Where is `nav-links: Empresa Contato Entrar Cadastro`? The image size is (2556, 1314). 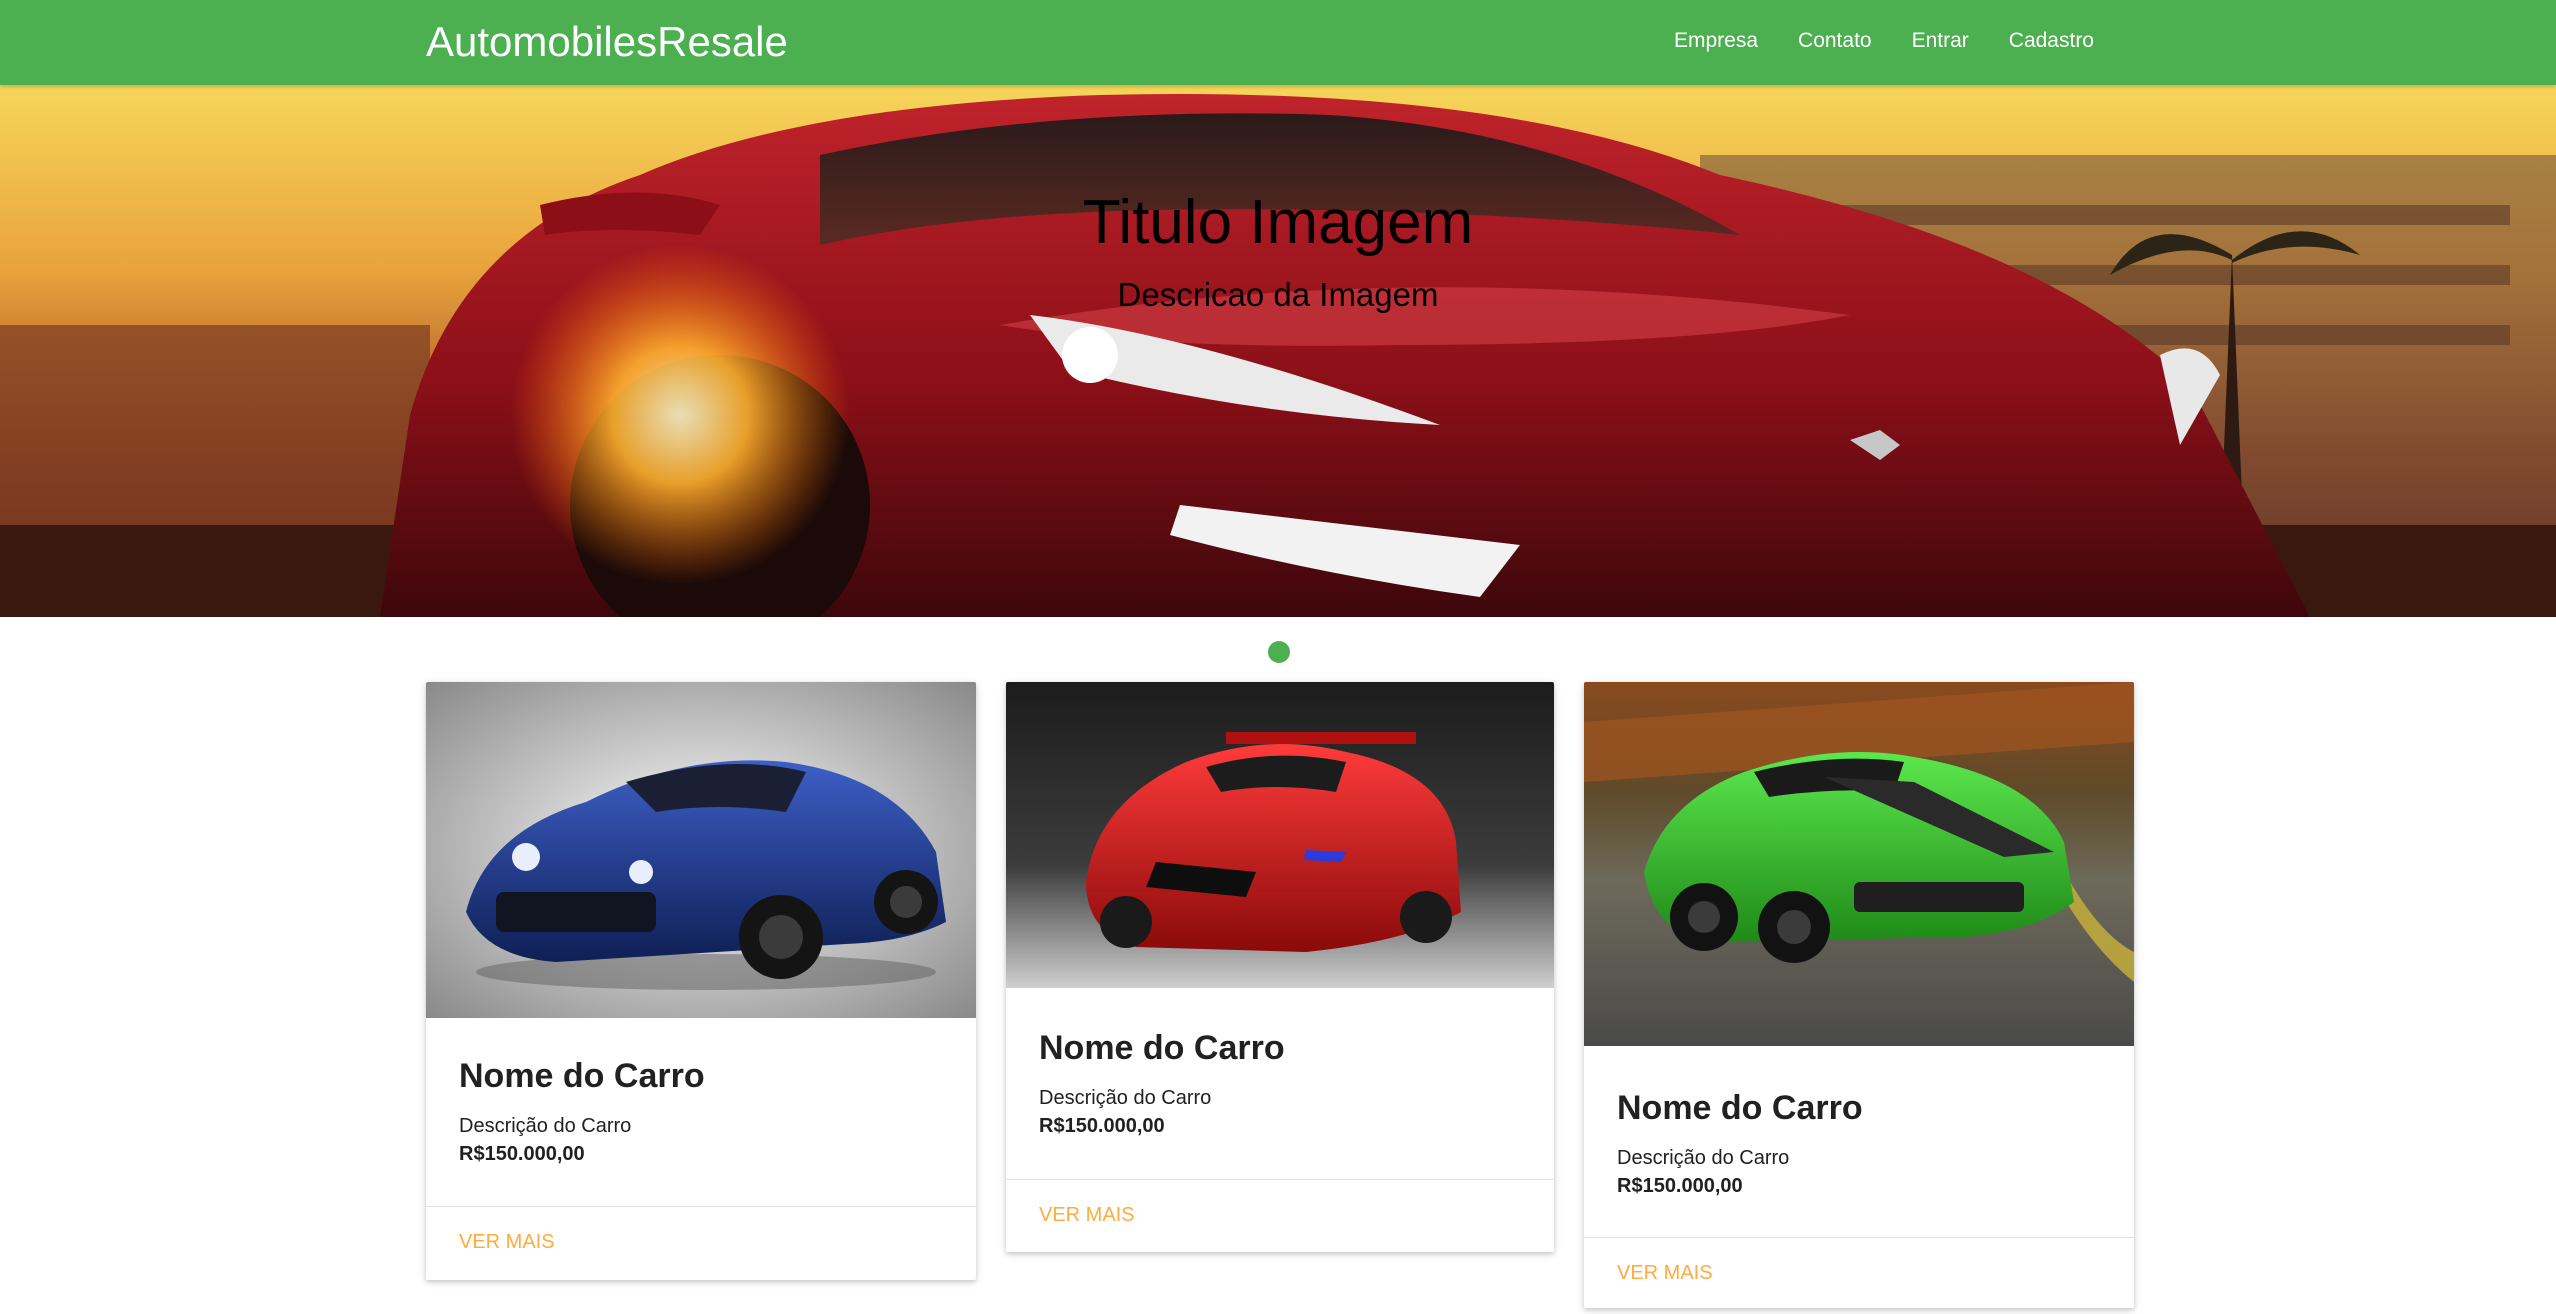 nav-links: Empresa Contato Entrar Cadastro is located at coordinates (1884, 42).